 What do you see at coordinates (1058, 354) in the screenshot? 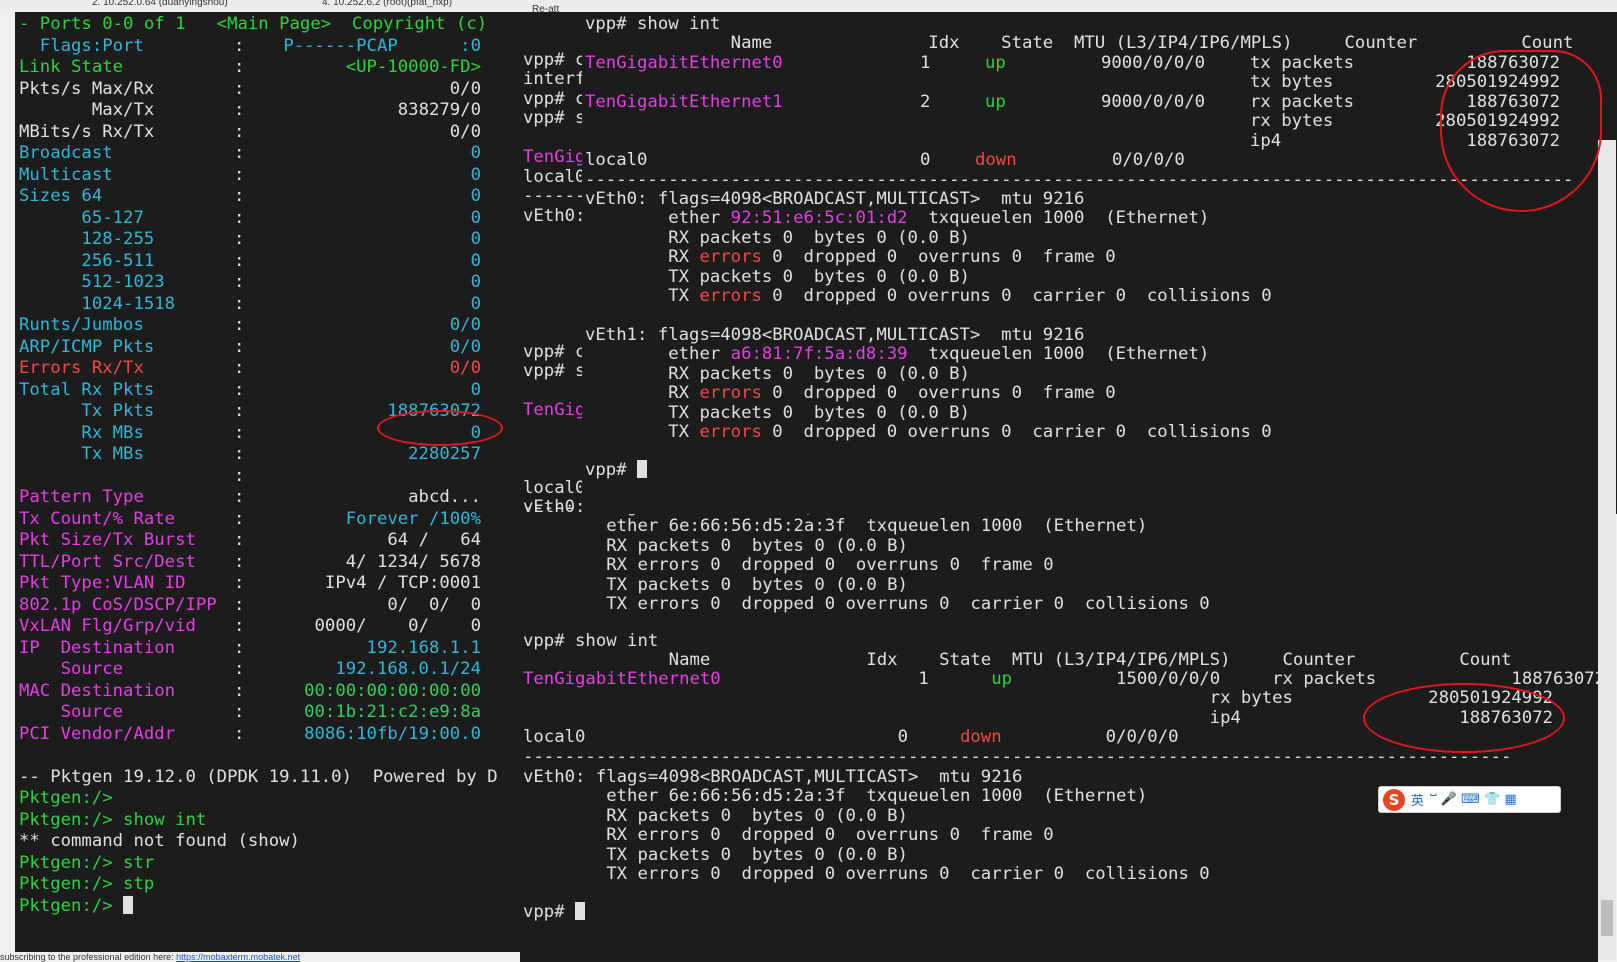
I see `vpp-front-ether-info: txqueuelen 1000 (Ethernet)` at bounding box center [1058, 354].